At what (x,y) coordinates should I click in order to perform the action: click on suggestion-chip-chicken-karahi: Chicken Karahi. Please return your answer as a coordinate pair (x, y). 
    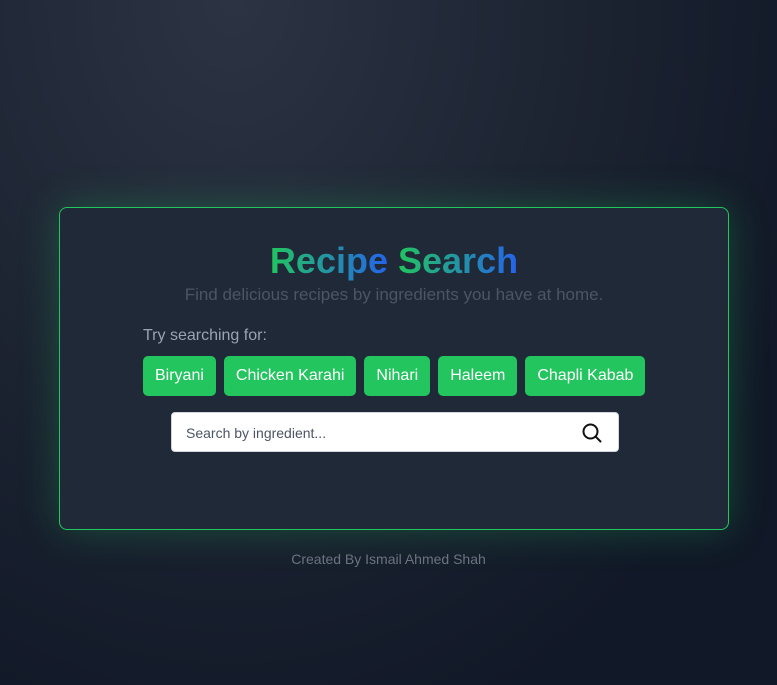
    Looking at the image, I should click on (290, 376).